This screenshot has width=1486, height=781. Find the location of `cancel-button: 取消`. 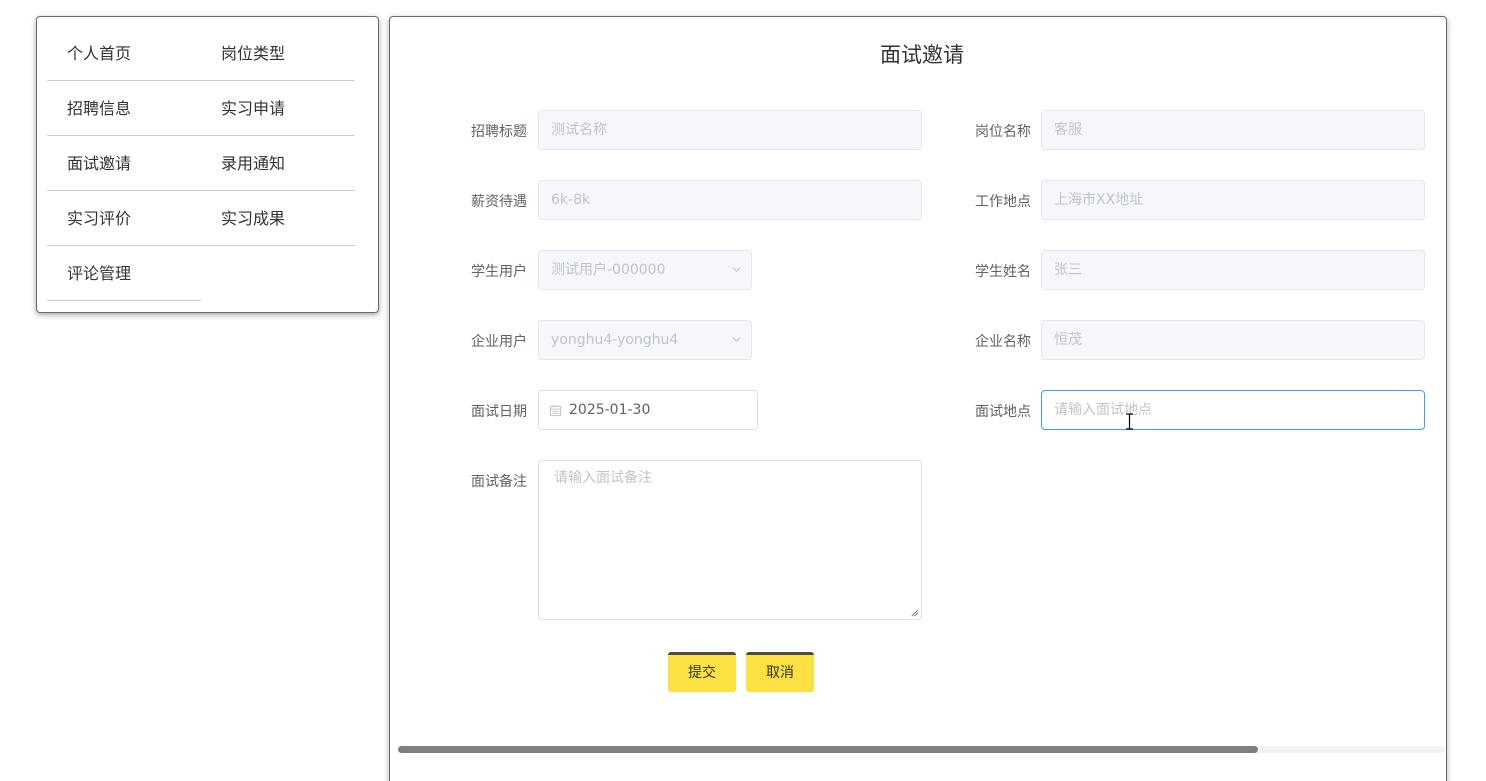

cancel-button: 取消 is located at coordinates (780, 672).